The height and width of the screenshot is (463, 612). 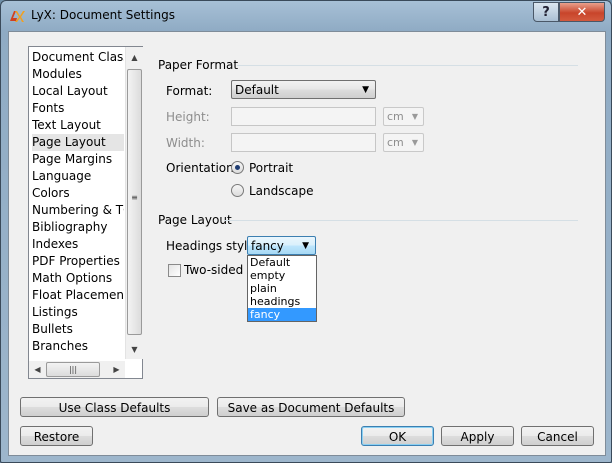 I want to click on two-sided-checkbox, so click(x=174, y=270).